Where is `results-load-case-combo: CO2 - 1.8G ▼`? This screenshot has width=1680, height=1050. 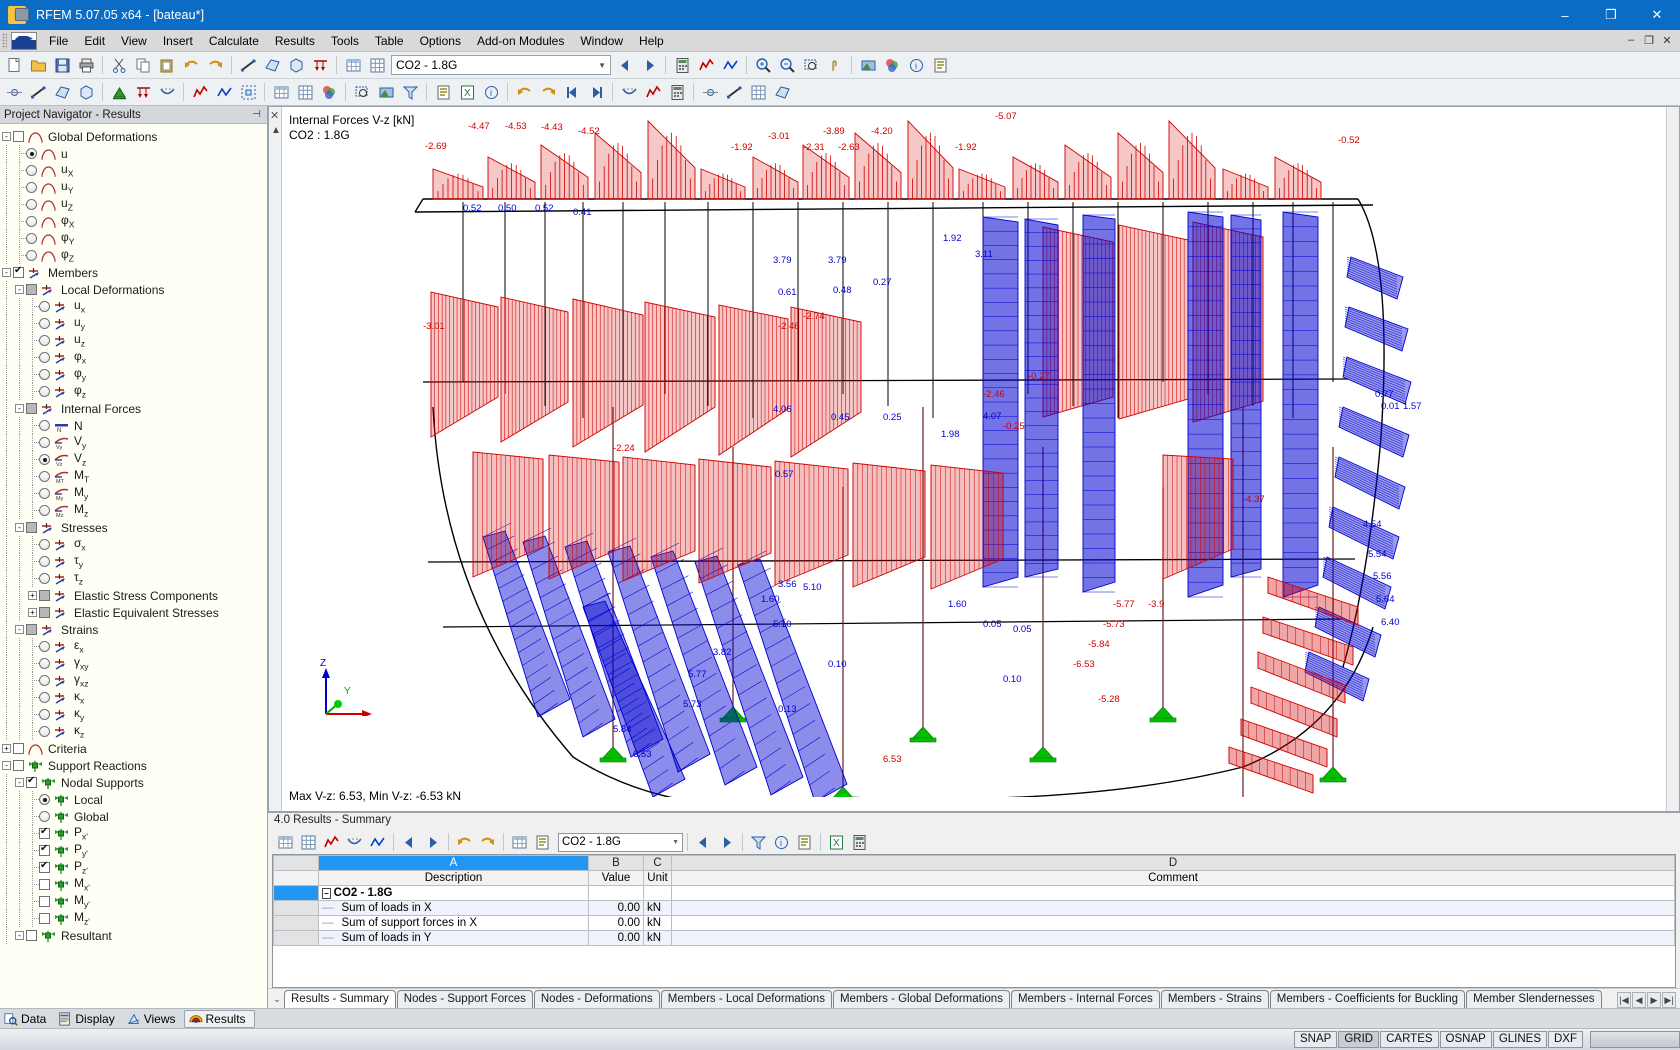
results-load-case-combo: CO2 - 1.8G ▼ is located at coordinates (620, 842).